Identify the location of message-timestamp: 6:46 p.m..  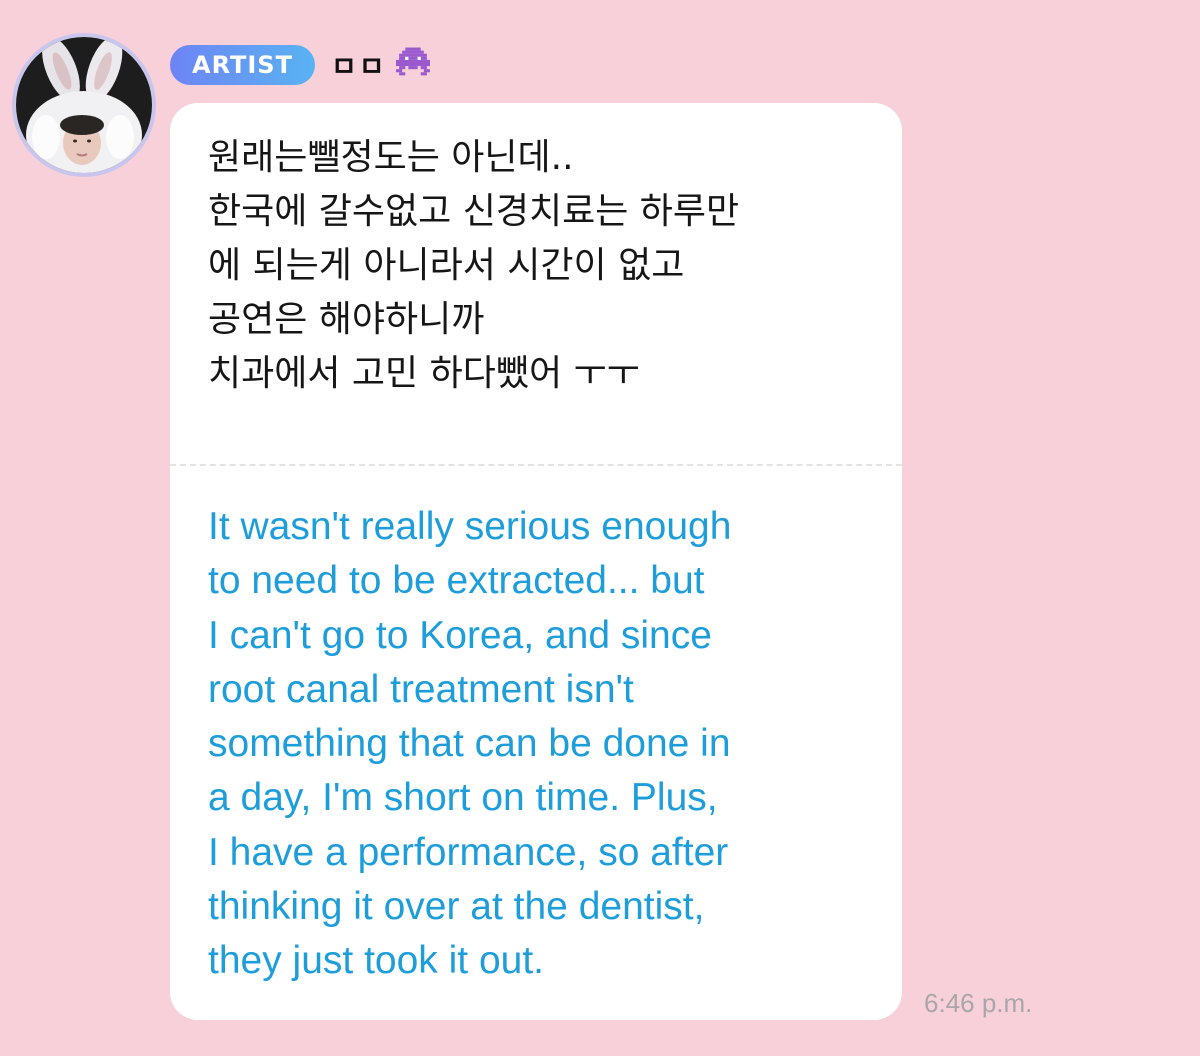
(978, 1003).